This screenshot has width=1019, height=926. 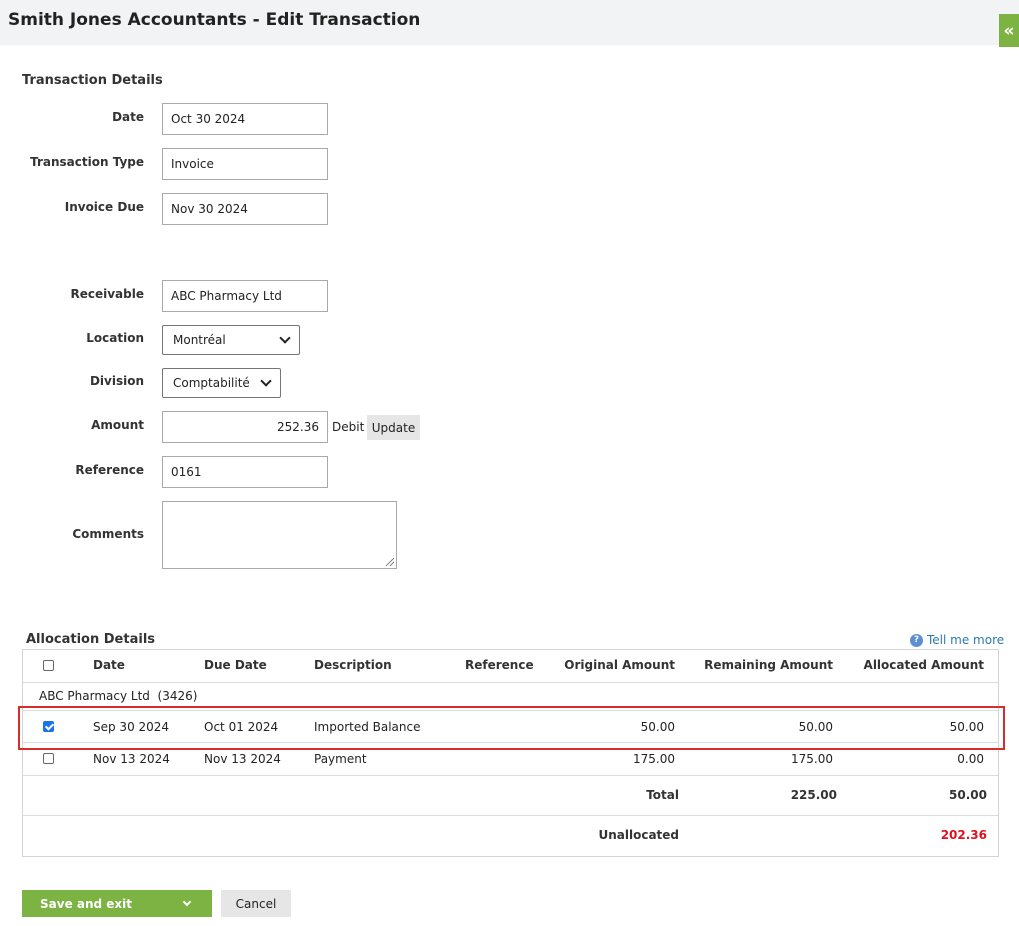 What do you see at coordinates (657, 727) in the screenshot?
I see `row-original-amount: 50.00` at bounding box center [657, 727].